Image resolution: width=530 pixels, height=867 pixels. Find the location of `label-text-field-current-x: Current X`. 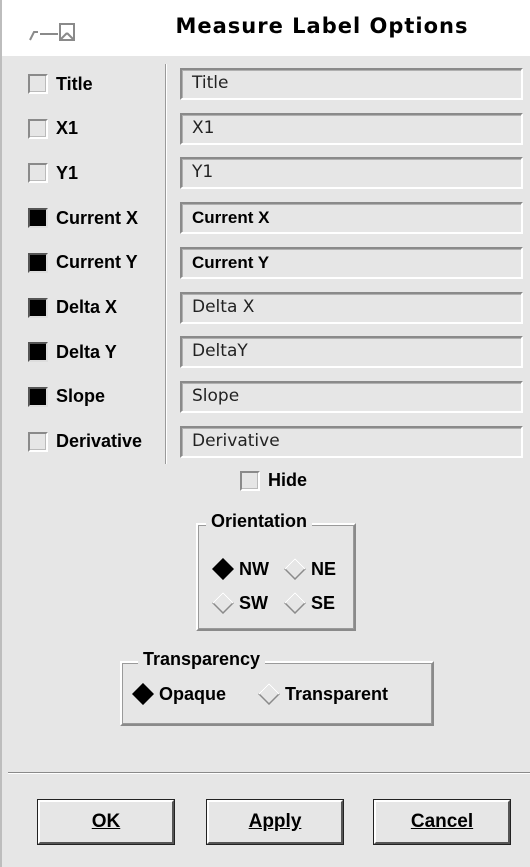

label-text-field-current-x: Current X is located at coordinates (351, 218).